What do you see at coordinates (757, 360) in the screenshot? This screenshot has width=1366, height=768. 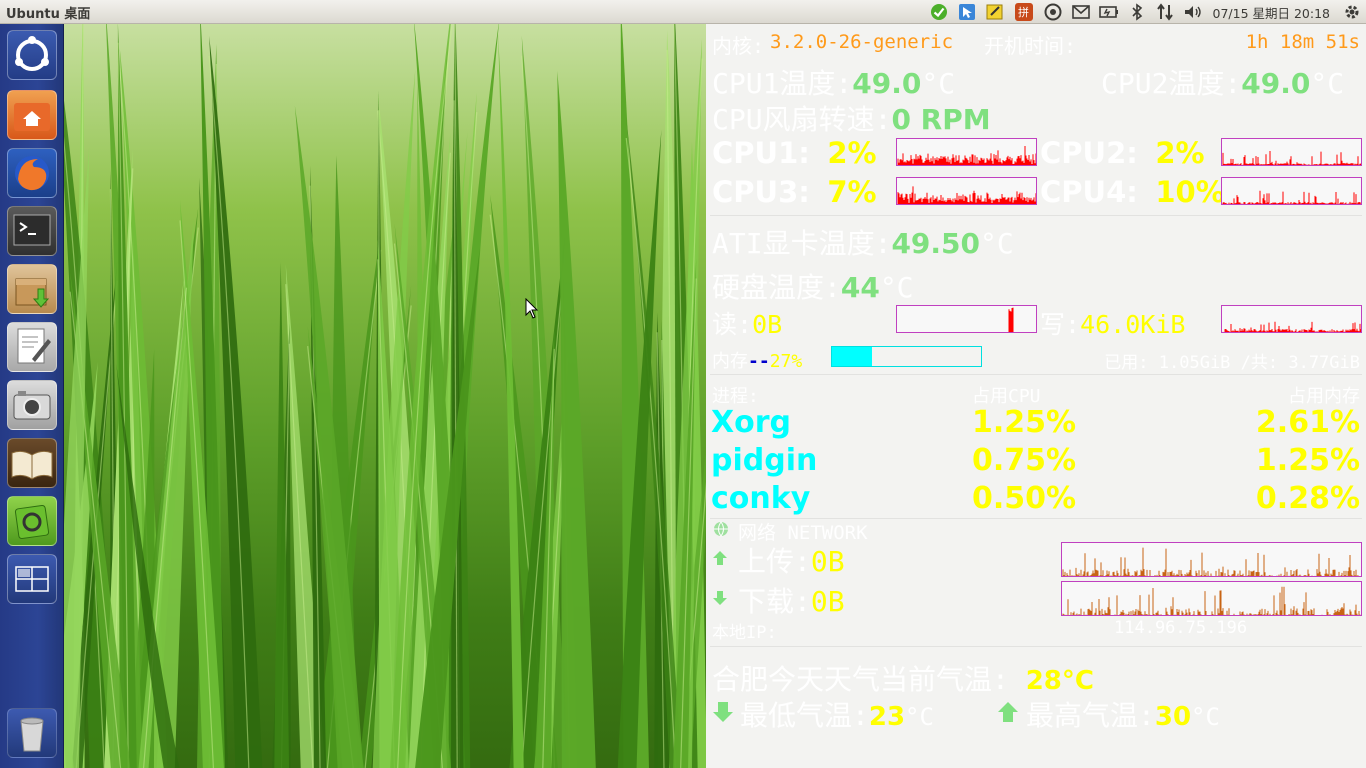 I see `memory-usage: 内存--27%` at bounding box center [757, 360].